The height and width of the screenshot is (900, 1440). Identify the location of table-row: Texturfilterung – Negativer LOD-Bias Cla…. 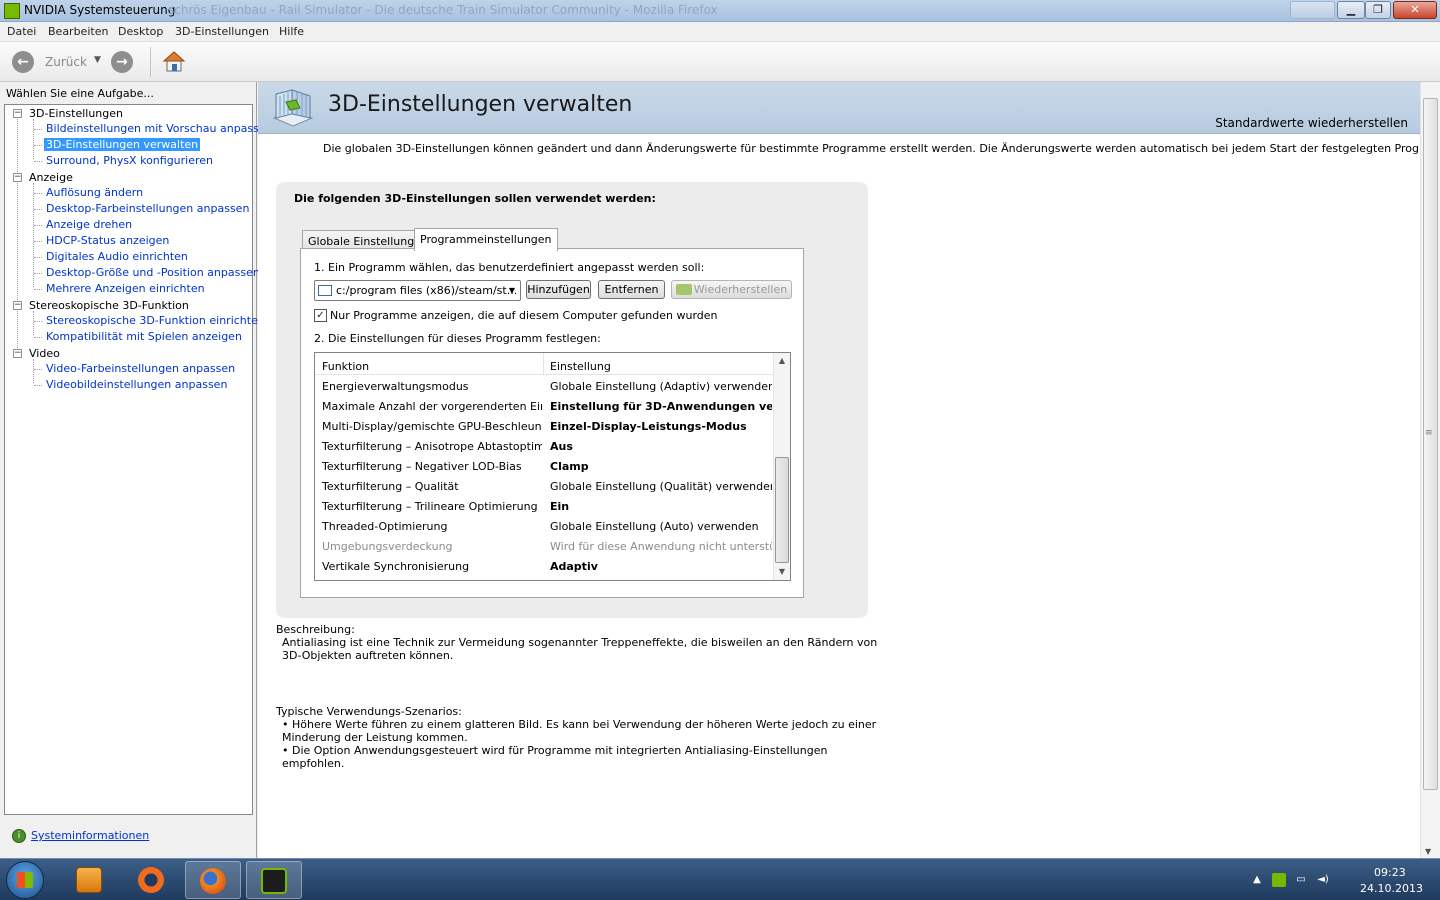
(544, 467).